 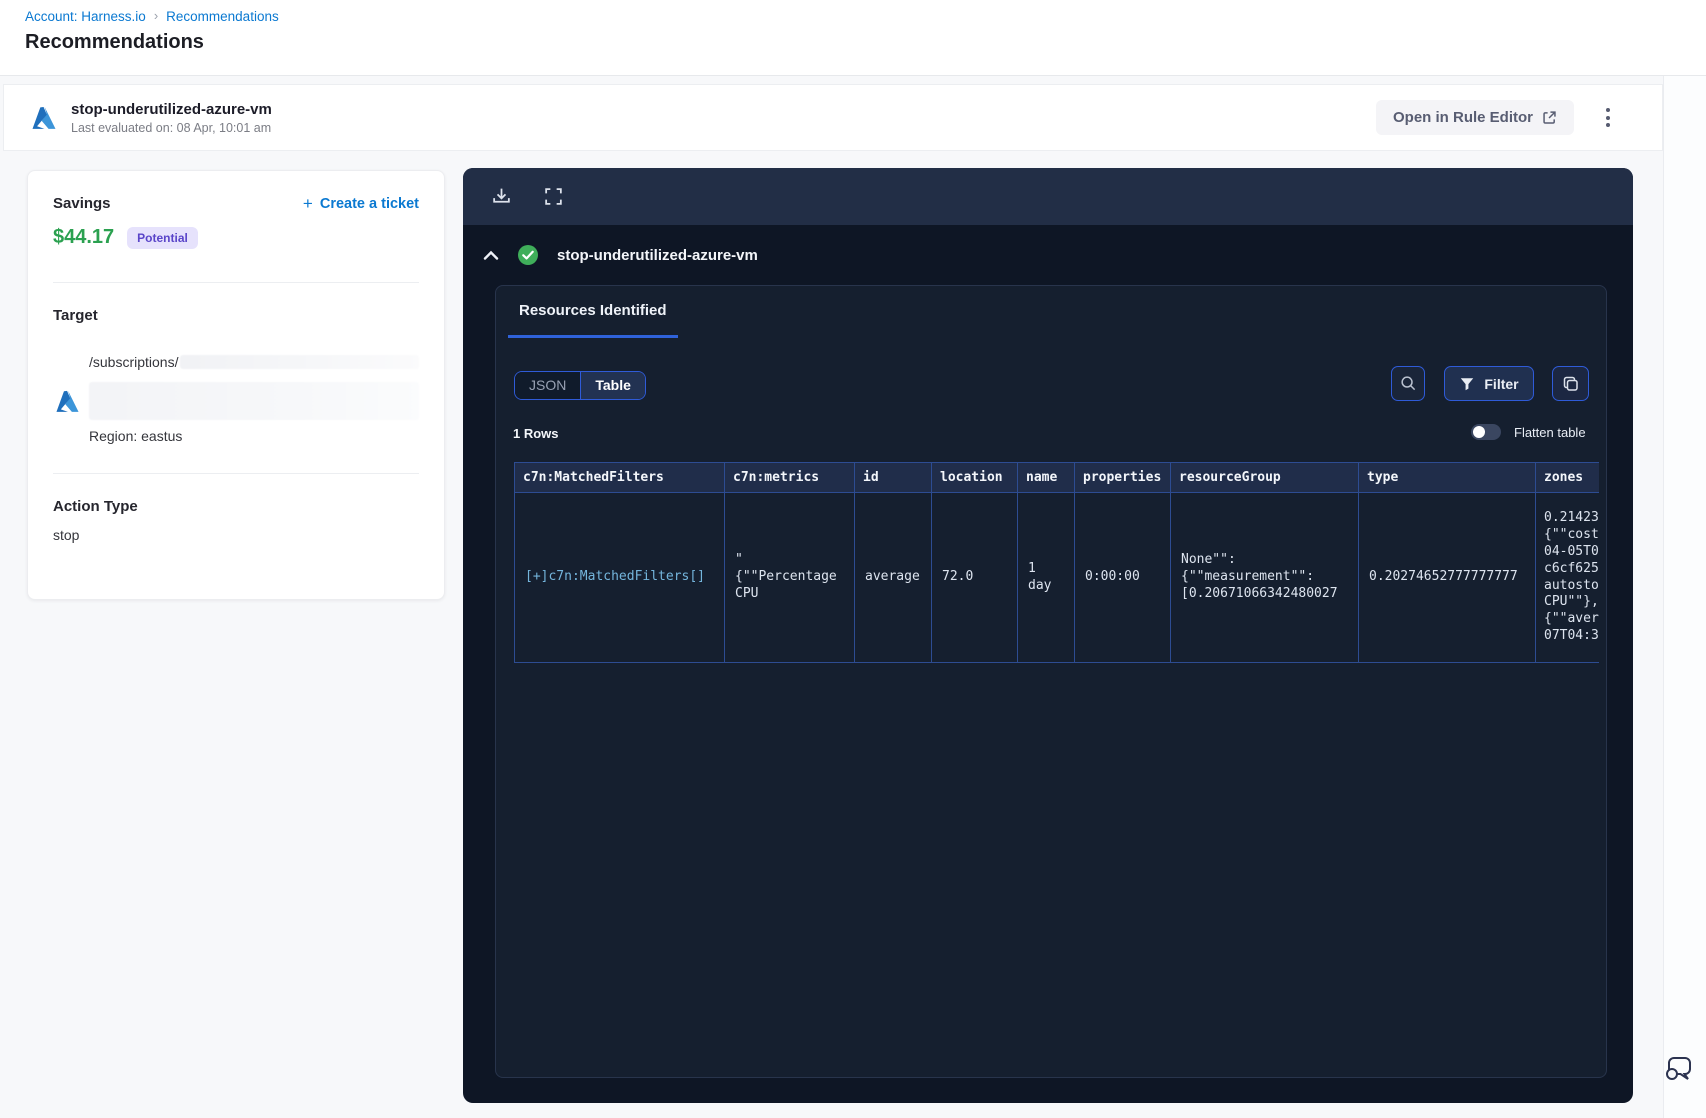 I want to click on table-cell: " {""Percentage CPU, so click(x=789, y=577).